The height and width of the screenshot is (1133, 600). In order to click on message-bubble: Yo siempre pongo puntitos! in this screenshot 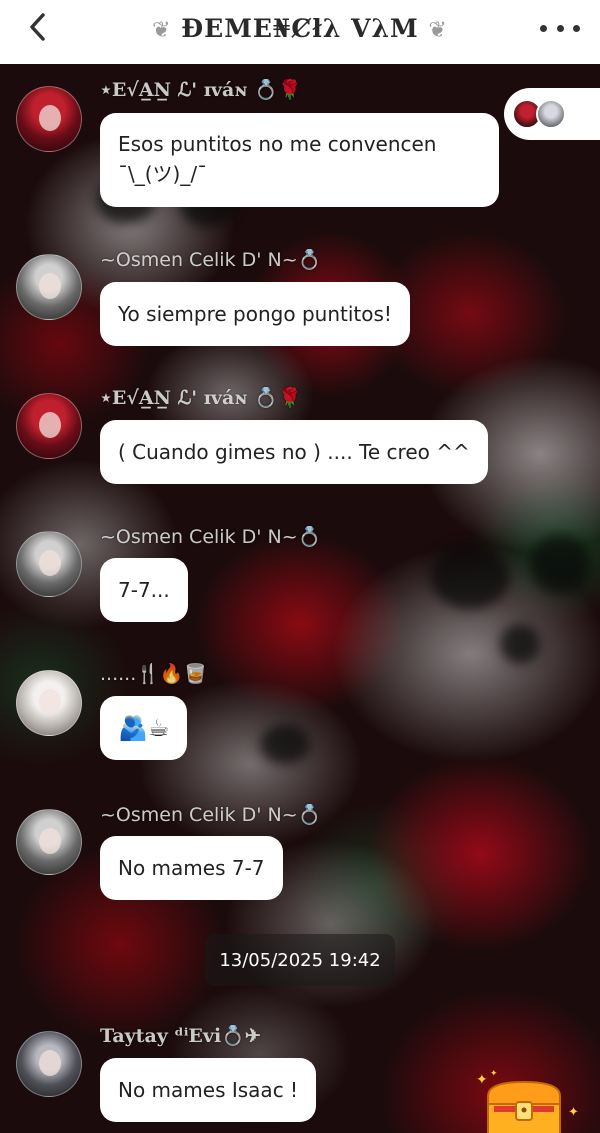, I will do `click(255, 314)`.